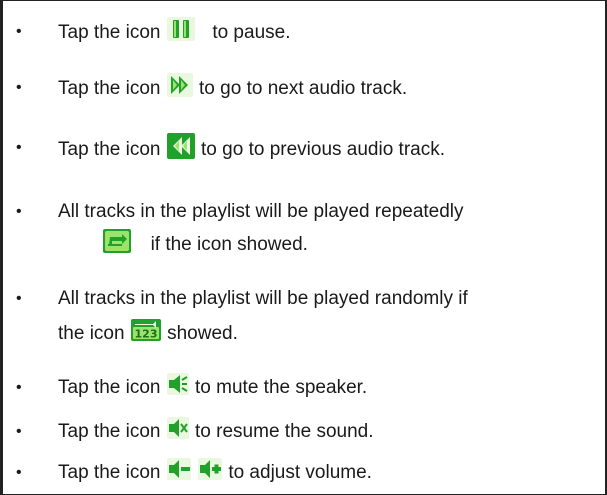  What do you see at coordinates (284, 432) in the screenshot?
I see `item-text: to resume the sound.` at bounding box center [284, 432].